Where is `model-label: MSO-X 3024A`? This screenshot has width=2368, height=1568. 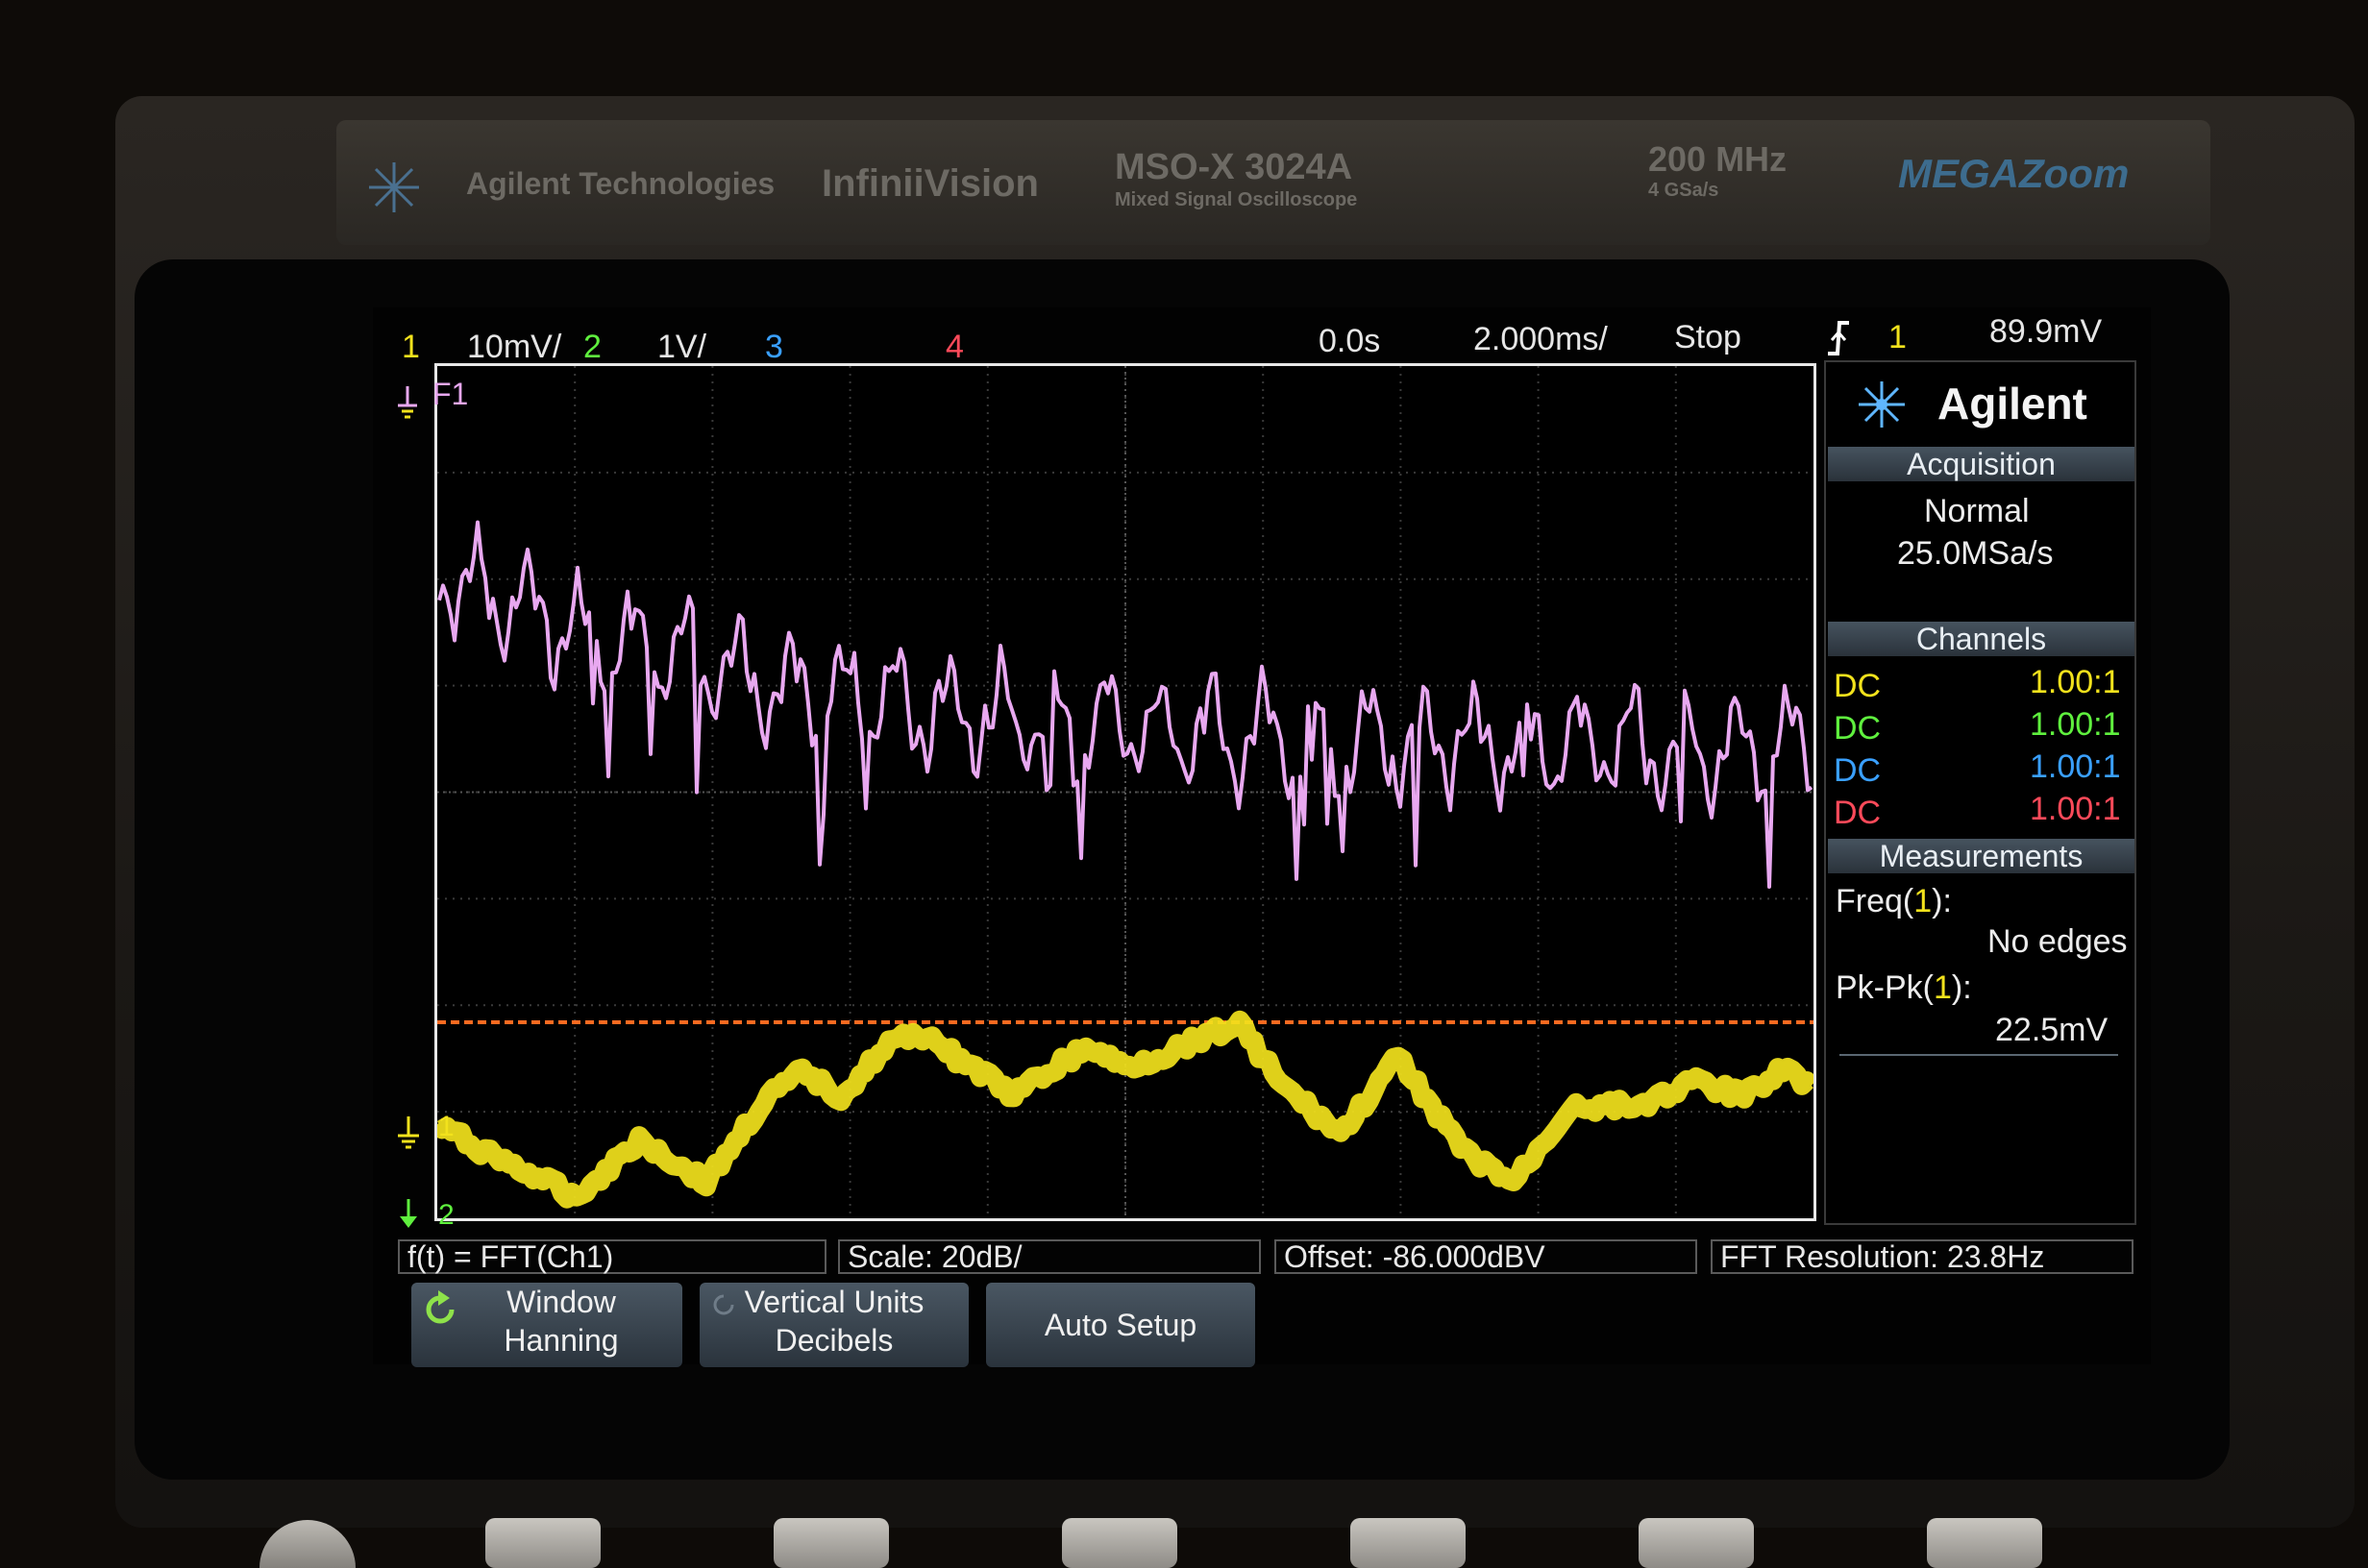
model-label: MSO-X 3024A is located at coordinates (1234, 167).